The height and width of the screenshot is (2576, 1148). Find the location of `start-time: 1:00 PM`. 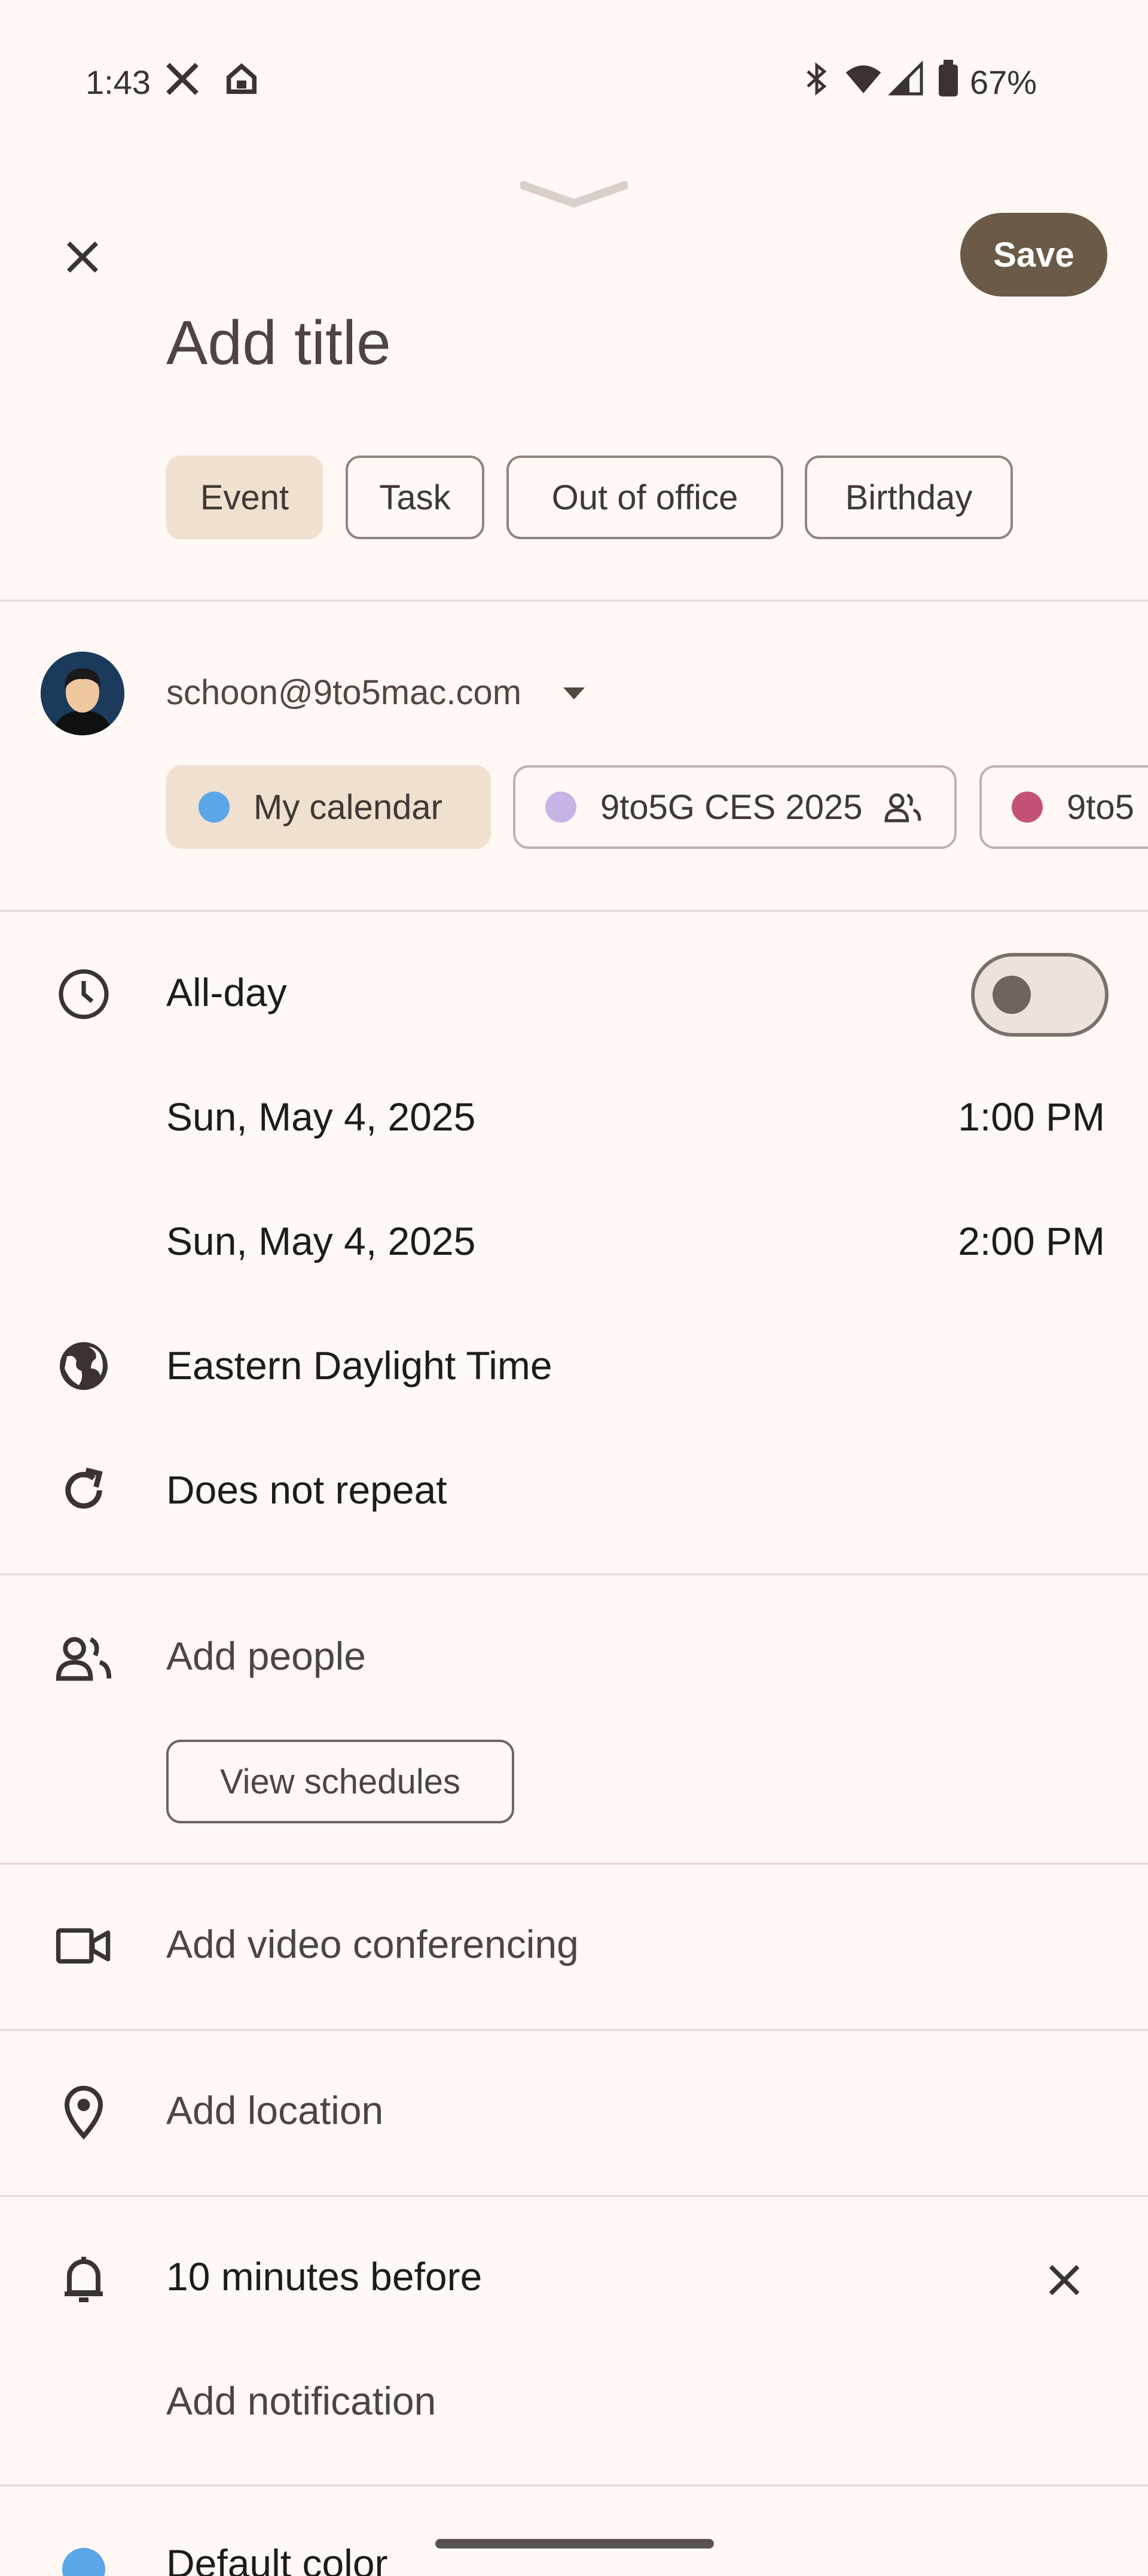

start-time: 1:00 PM is located at coordinates (1031, 1116).